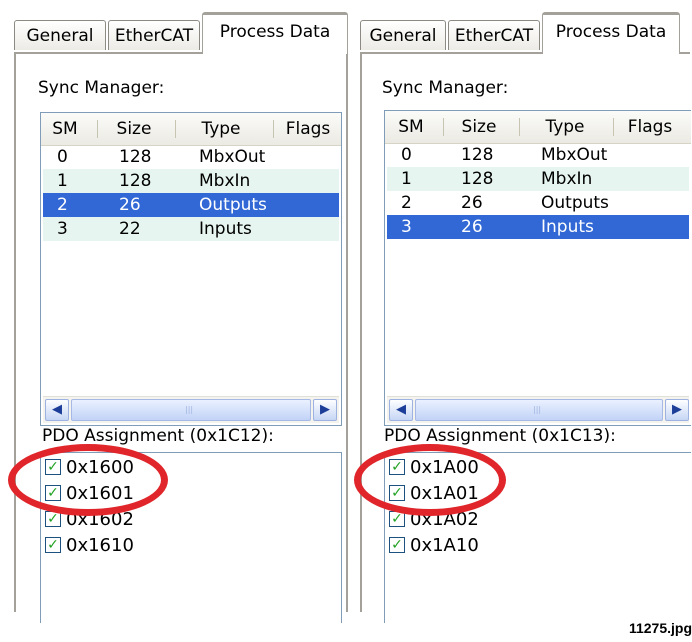 The height and width of the screenshot is (642, 692). I want to click on table-row-selected: 2 26 Outputs, so click(191, 205).